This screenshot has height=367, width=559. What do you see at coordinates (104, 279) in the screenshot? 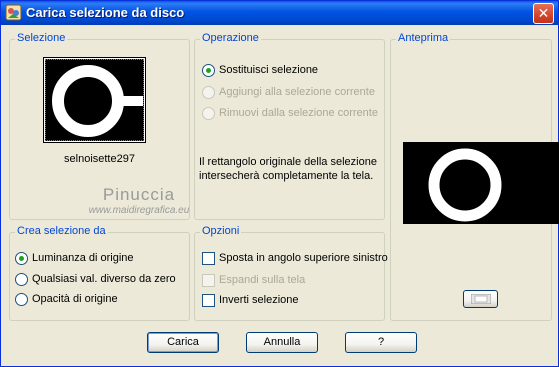
I see `radio-label: Qualsiasi val. diverso da zero` at bounding box center [104, 279].